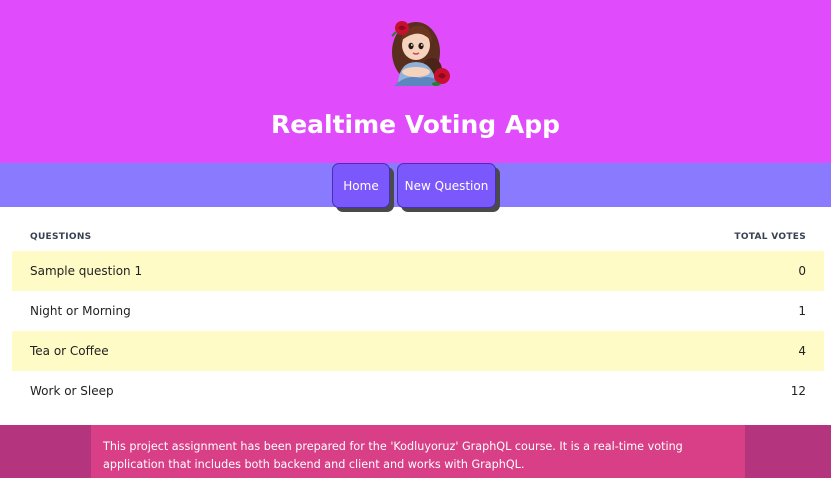 The height and width of the screenshot is (478, 831). Describe the element at coordinates (420, 53) in the screenshot. I see `avatar-logo-icon` at that location.